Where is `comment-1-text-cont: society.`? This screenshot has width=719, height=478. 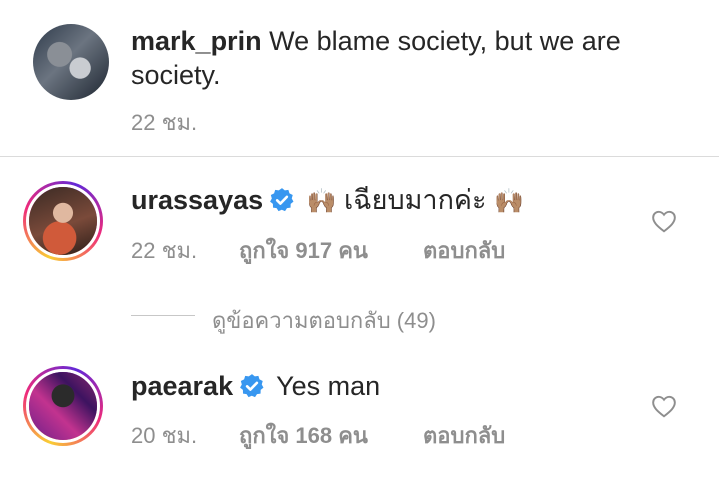
comment-1-text-cont: society. is located at coordinates (176, 75).